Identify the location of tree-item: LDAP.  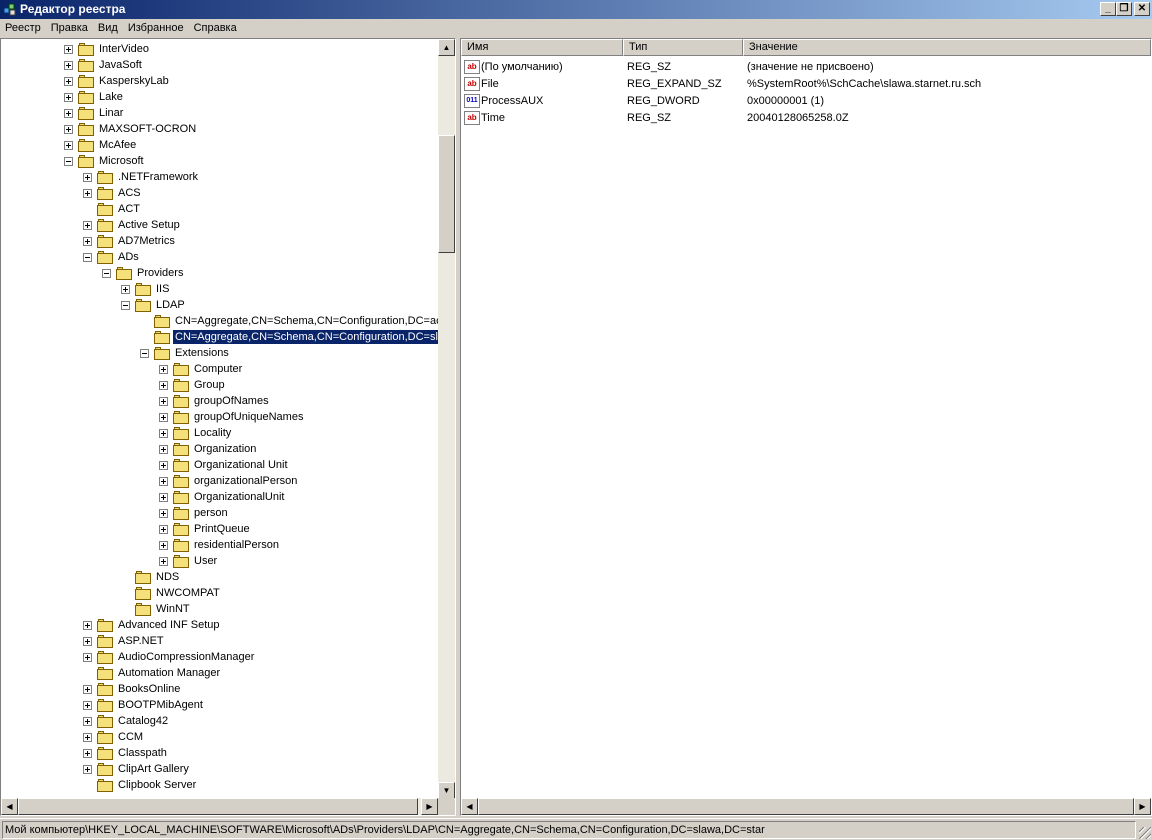
(219, 305).